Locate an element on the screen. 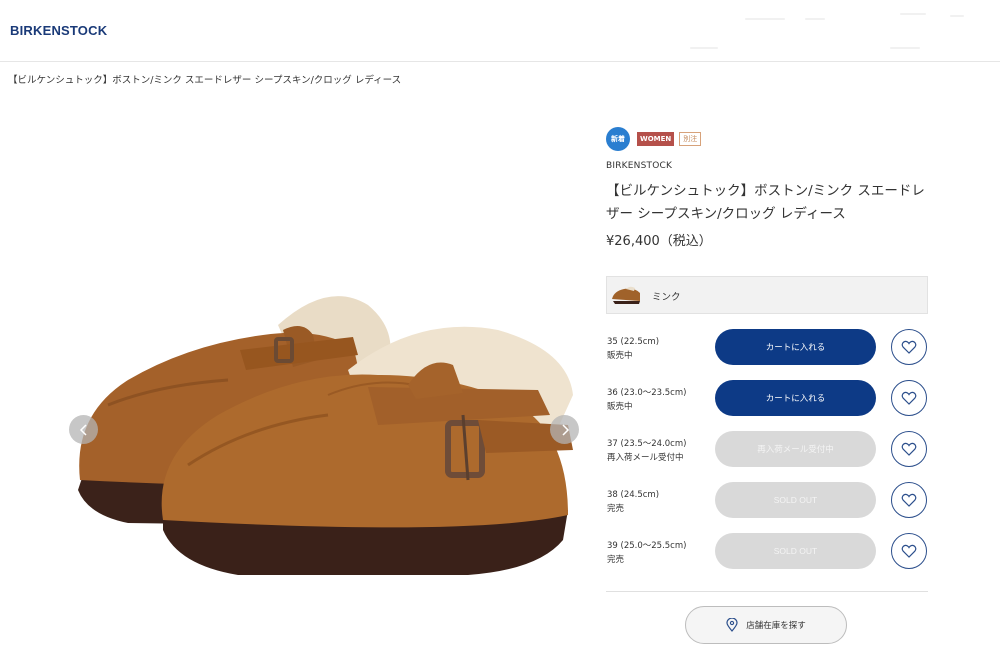  site-header: BIRKENSTOCK is located at coordinates (500, 31).